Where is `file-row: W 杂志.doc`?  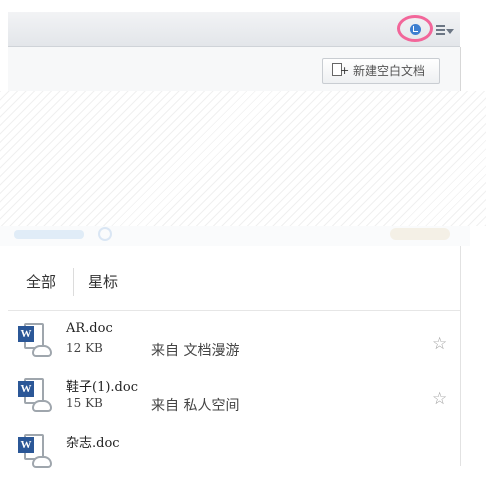
file-row: W 杂志.doc is located at coordinates (234, 457).